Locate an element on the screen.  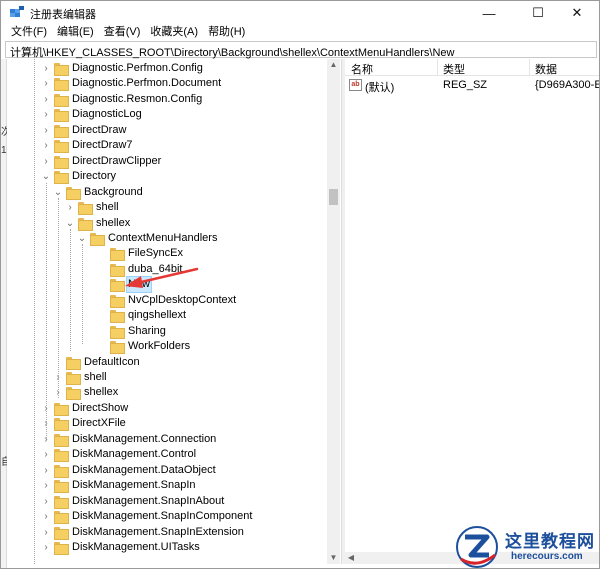
scroll-up-icon: ▲ is located at coordinates (333, 65).